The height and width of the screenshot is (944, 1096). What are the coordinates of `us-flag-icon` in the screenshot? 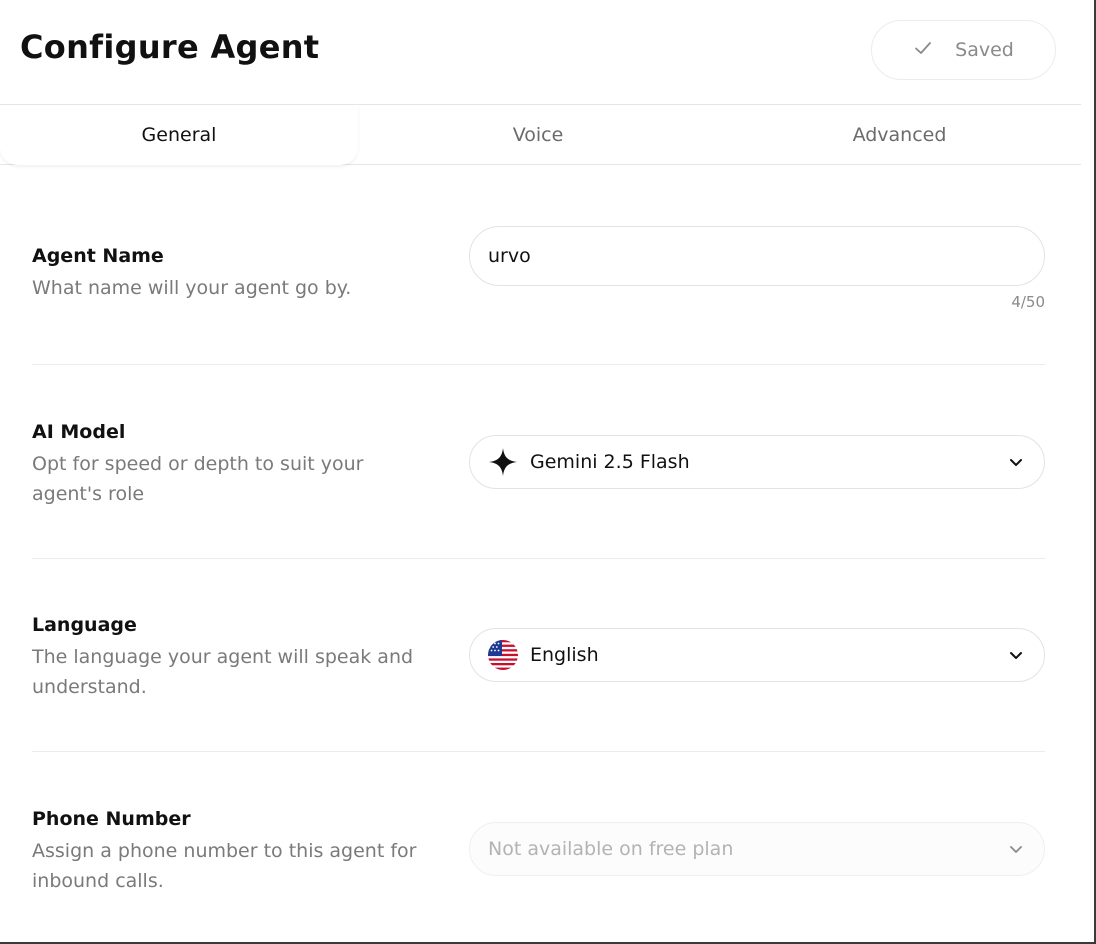 It's located at (503, 655).